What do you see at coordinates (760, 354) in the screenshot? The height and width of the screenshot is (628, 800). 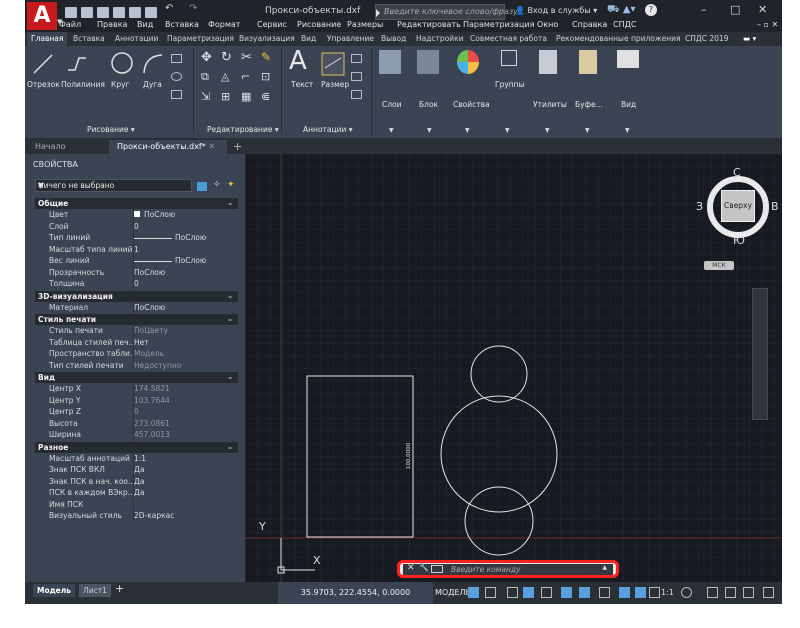 I see `navigation-bar` at bounding box center [760, 354].